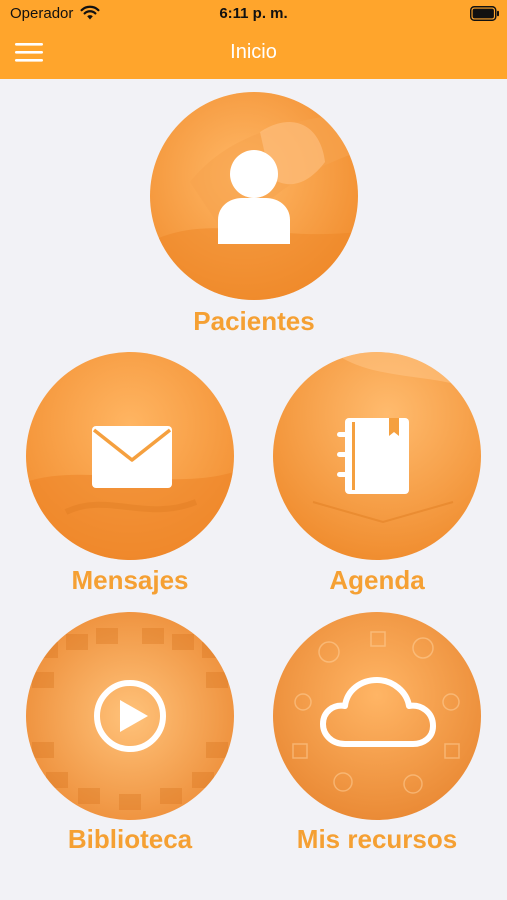 The width and height of the screenshot is (507, 900). I want to click on status-bar: Operador 6:11 p. m., so click(253, 14).